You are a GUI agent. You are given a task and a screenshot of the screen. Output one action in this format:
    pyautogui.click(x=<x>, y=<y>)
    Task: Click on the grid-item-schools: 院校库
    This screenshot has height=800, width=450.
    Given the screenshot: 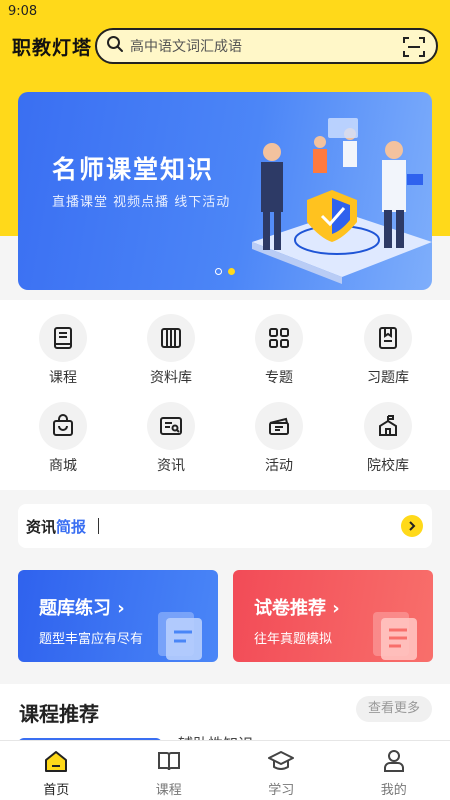 What is the action you would take?
    pyautogui.click(x=388, y=438)
    